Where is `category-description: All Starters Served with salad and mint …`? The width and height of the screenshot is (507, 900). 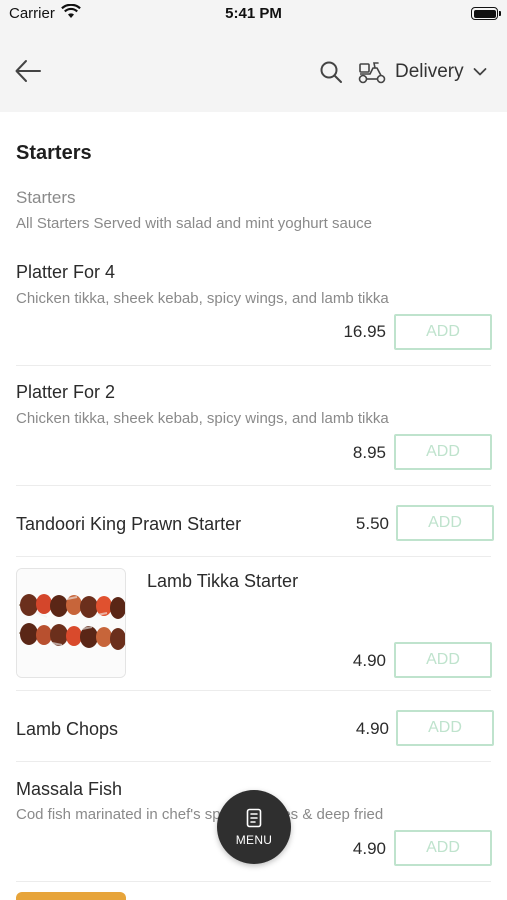
category-description: All Starters Served with salad and mint … is located at coordinates (194, 223).